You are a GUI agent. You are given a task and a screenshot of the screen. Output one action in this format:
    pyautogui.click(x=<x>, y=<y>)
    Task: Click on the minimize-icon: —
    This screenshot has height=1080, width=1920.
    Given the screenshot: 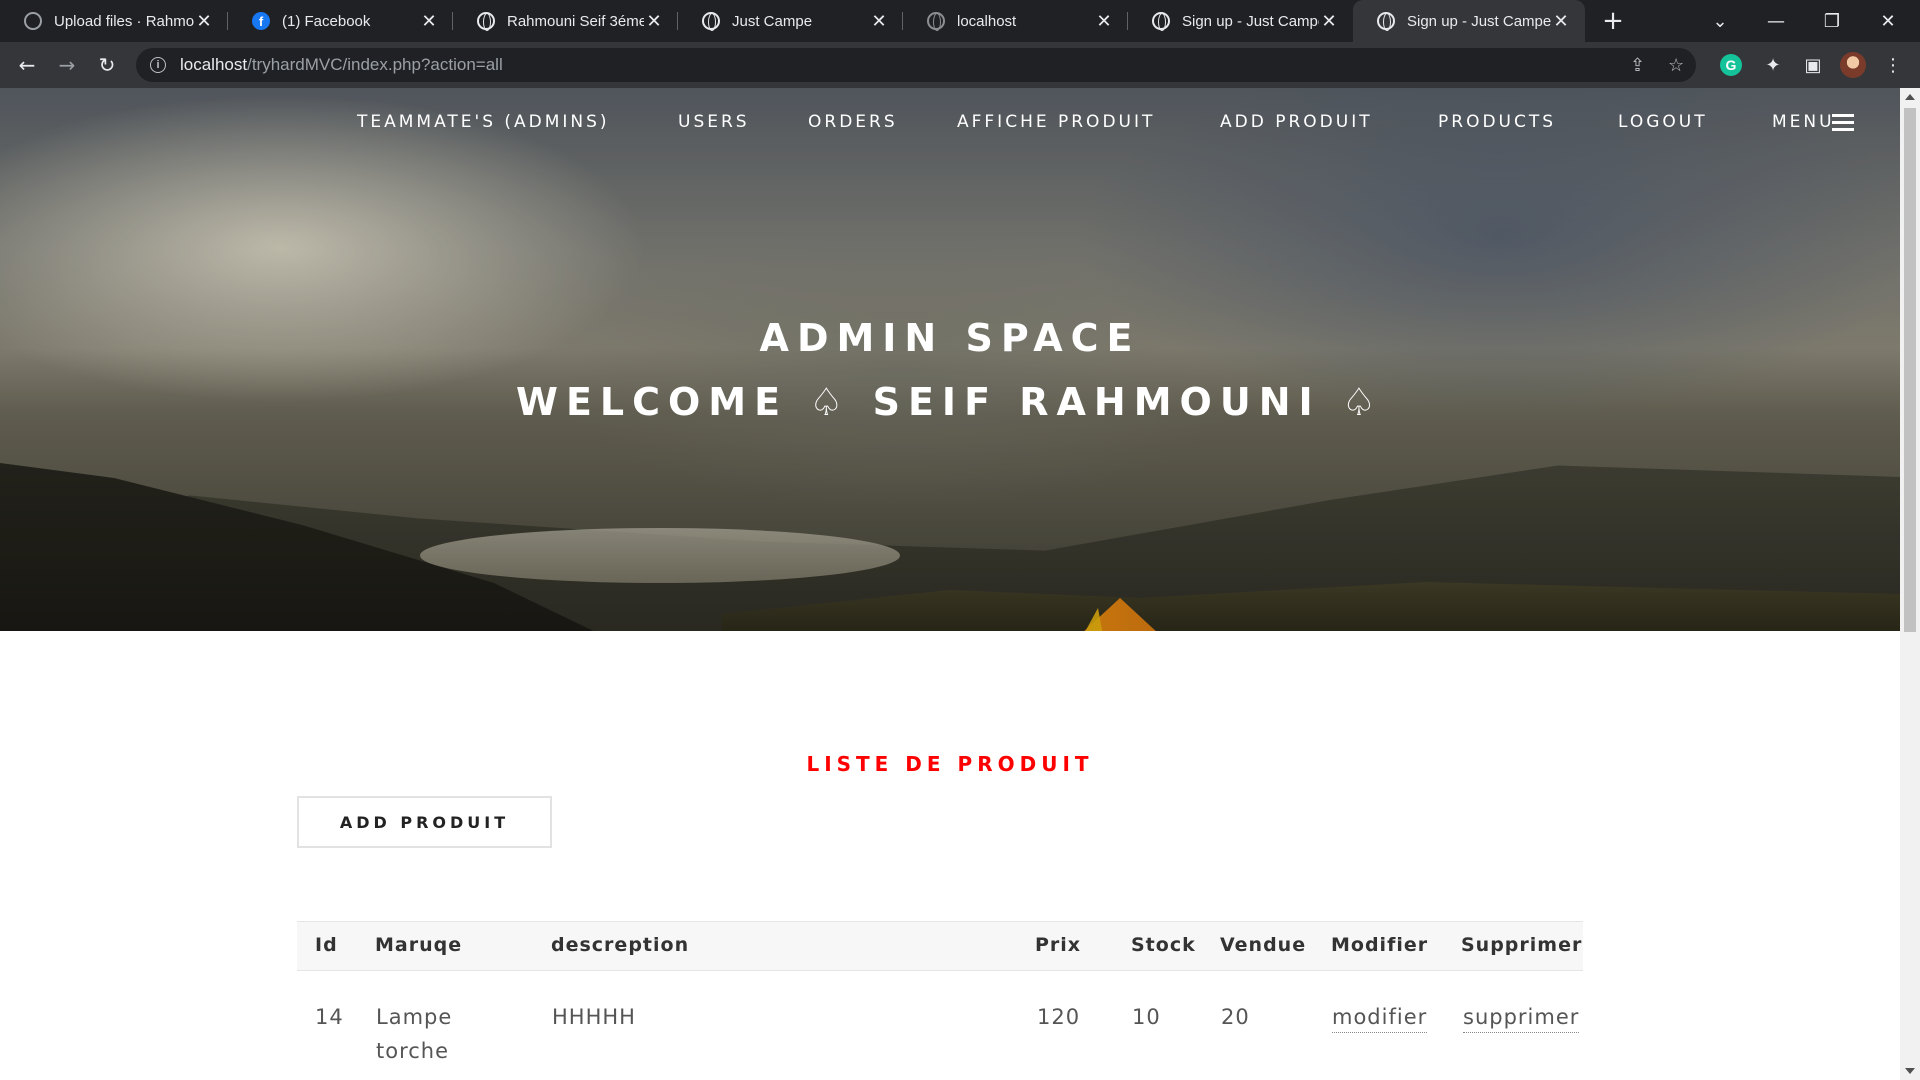 What is the action you would take?
    pyautogui.click(x=1776, y=21)
    